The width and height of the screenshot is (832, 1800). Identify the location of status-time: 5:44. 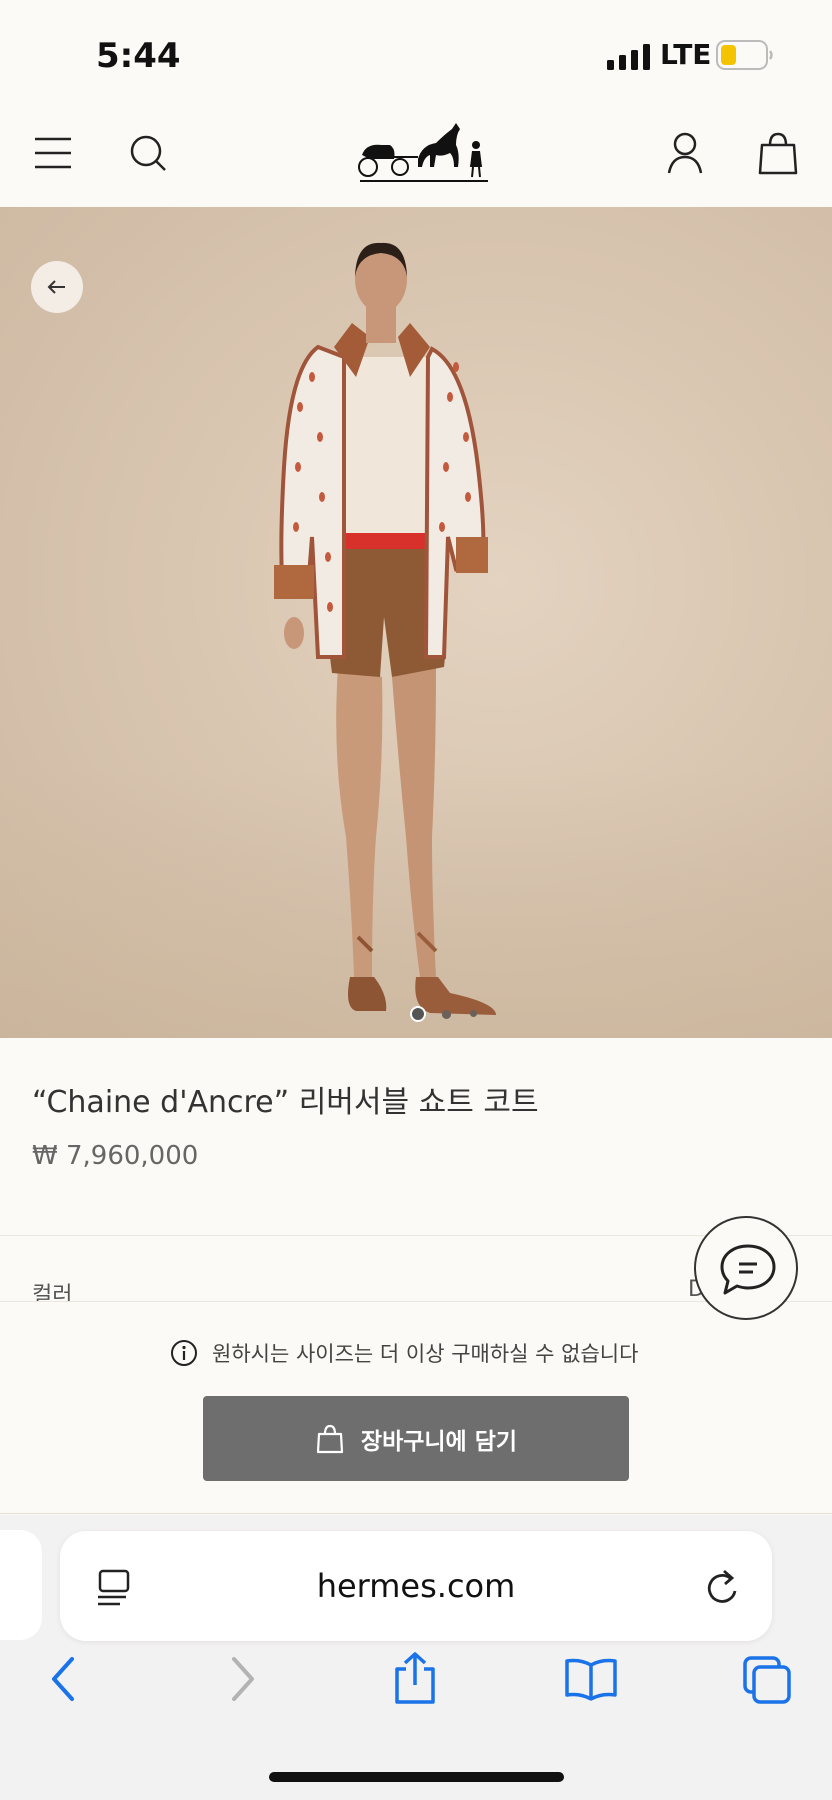
(138, 56).